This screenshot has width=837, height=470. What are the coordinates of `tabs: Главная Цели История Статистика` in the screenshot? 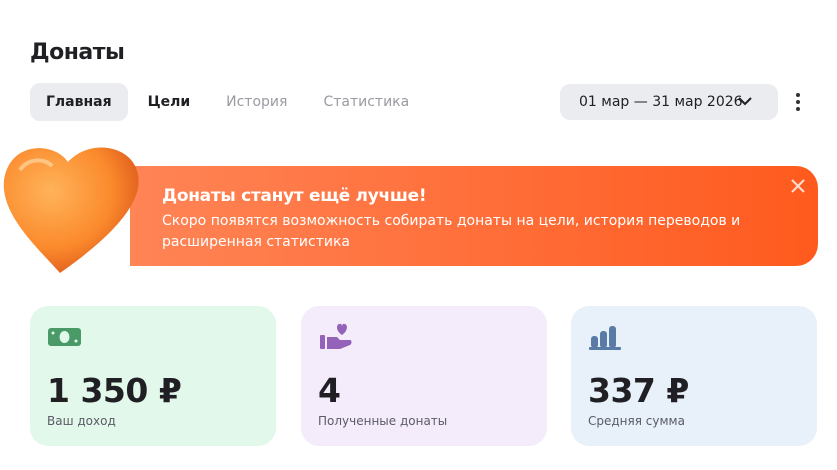 It's located at (229, 102).